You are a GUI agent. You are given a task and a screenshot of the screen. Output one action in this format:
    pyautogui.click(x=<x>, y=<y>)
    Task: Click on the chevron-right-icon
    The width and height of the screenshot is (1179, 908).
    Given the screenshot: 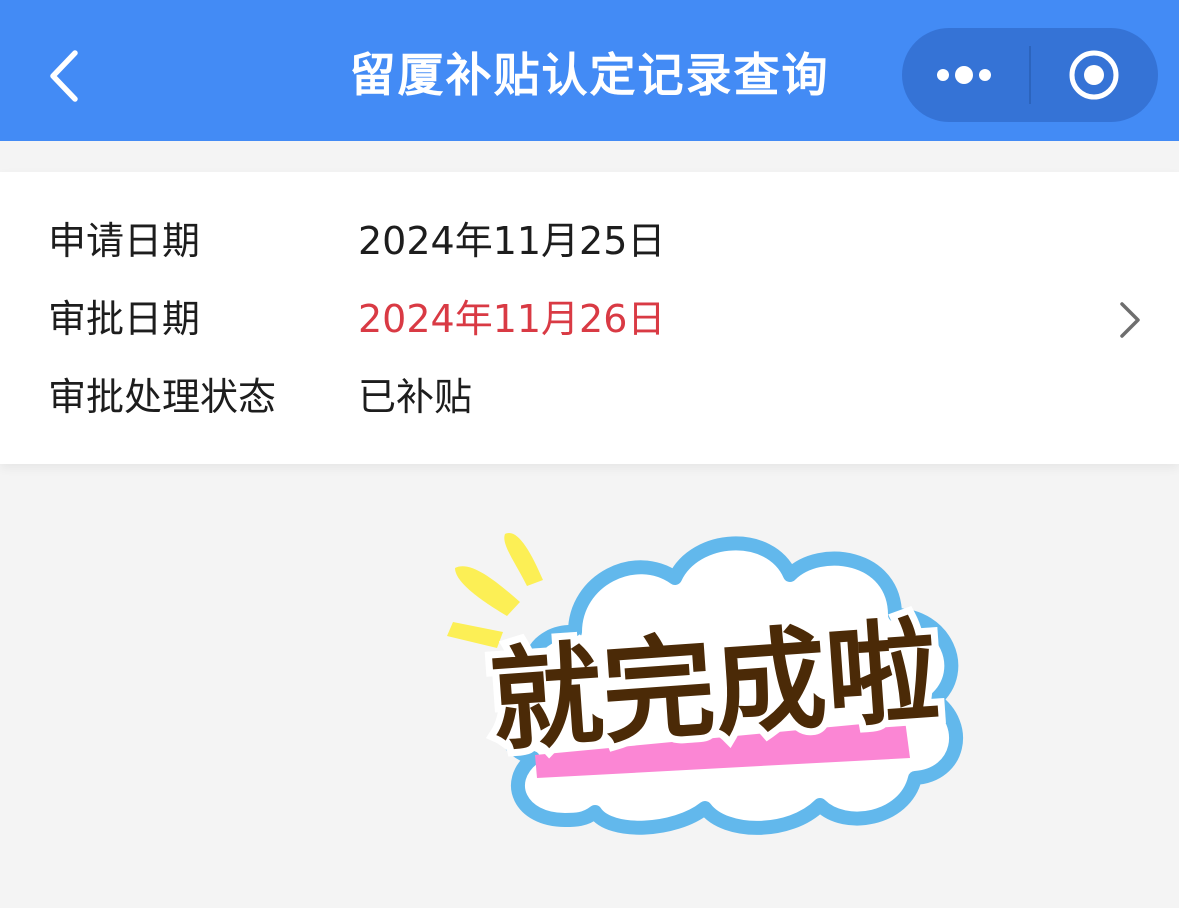 What is the action you would take?
    pyautogui.click(x=1130, y=320)
    